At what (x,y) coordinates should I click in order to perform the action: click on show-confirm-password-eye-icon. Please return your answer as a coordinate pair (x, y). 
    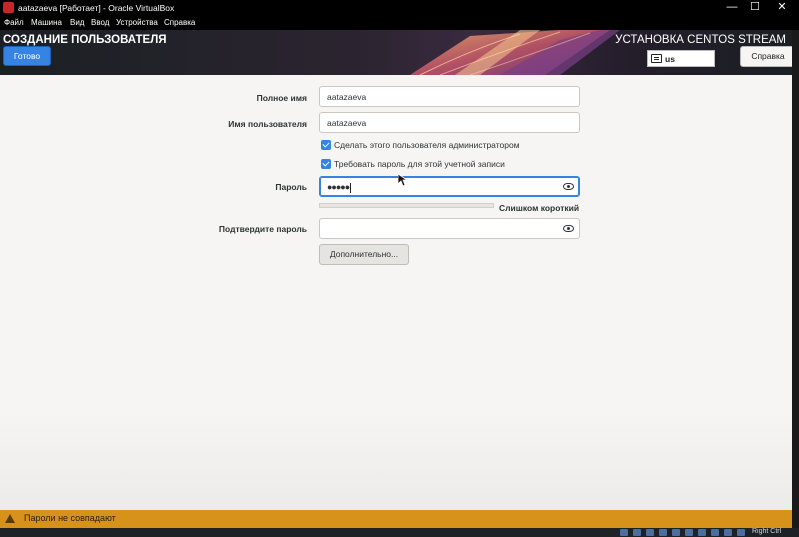
    Looking at the image, I should click on (568, 228).